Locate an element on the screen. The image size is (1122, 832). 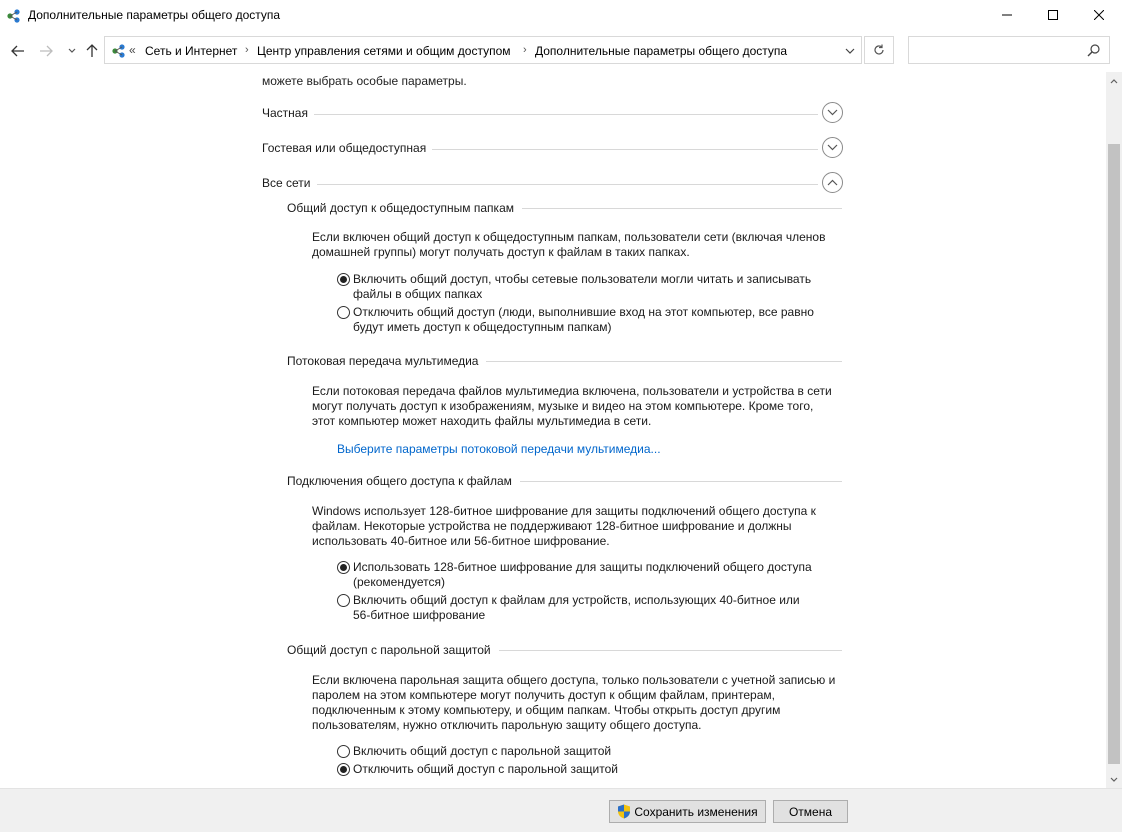
scroll-down-button is located at coordinates (1114, 779).